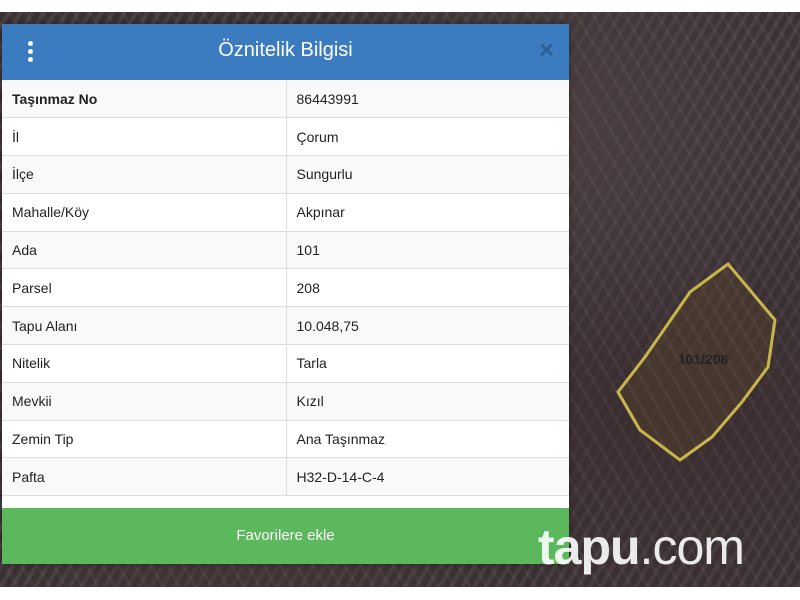 Image resolution: width=800 pixels, height=600 pixels. What do you see at coordinates (427, 439) in the screenshot?
I see `attribute-value: Ana Taşınmaz` at bounding box center [427, 439].